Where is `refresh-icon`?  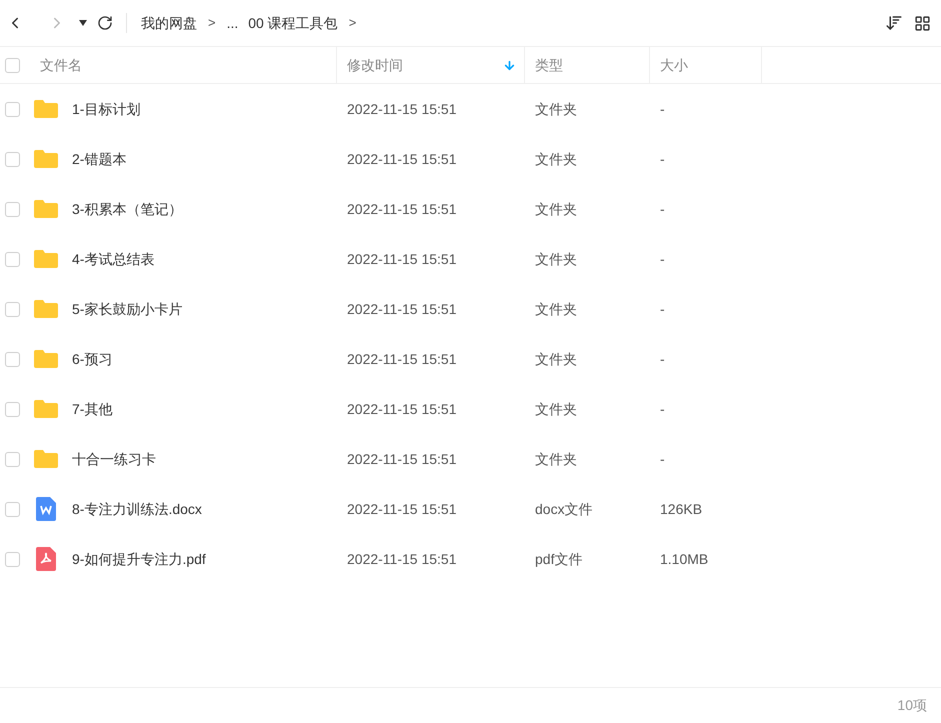 refresh-icon is located at coordinates (105, 23).